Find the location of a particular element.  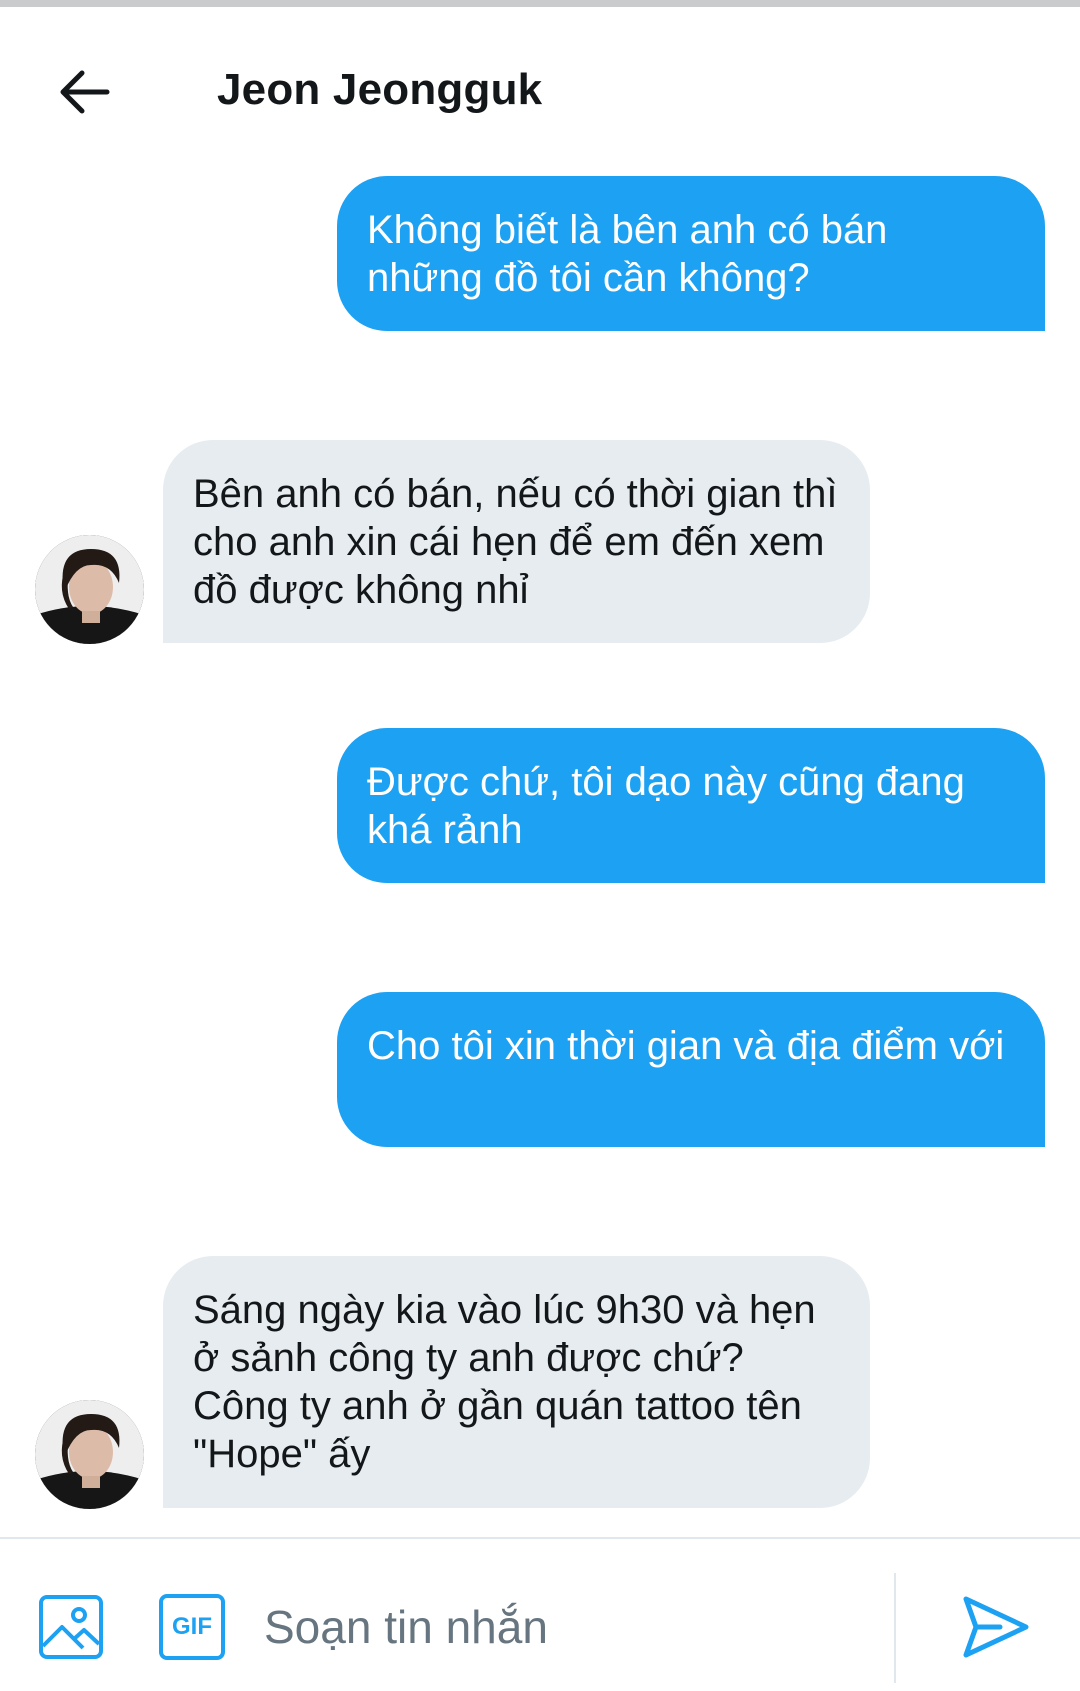

send-button is located at coordinates (996, 1627).